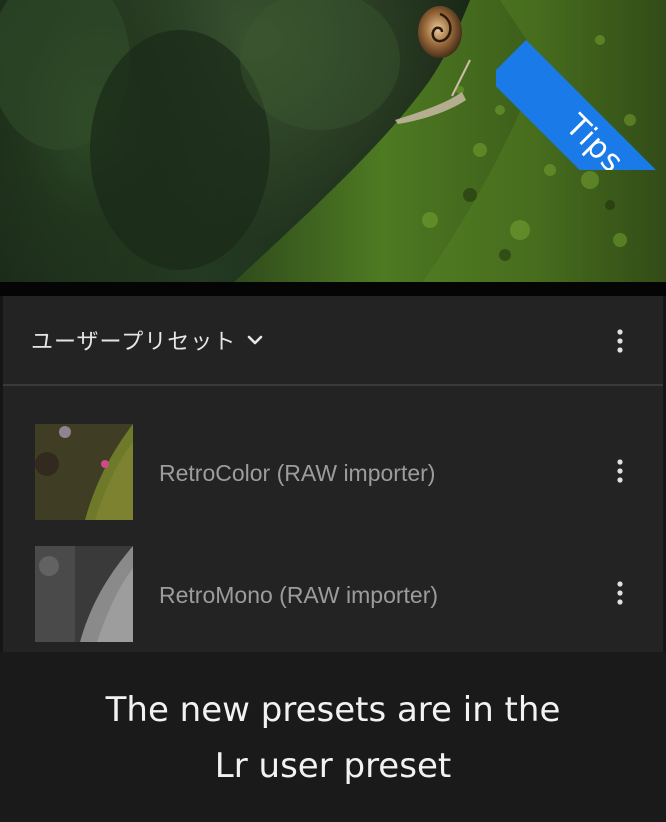 This screenshot has height=822, width=666. I want to click on group-menu-button, so click(620, 341).